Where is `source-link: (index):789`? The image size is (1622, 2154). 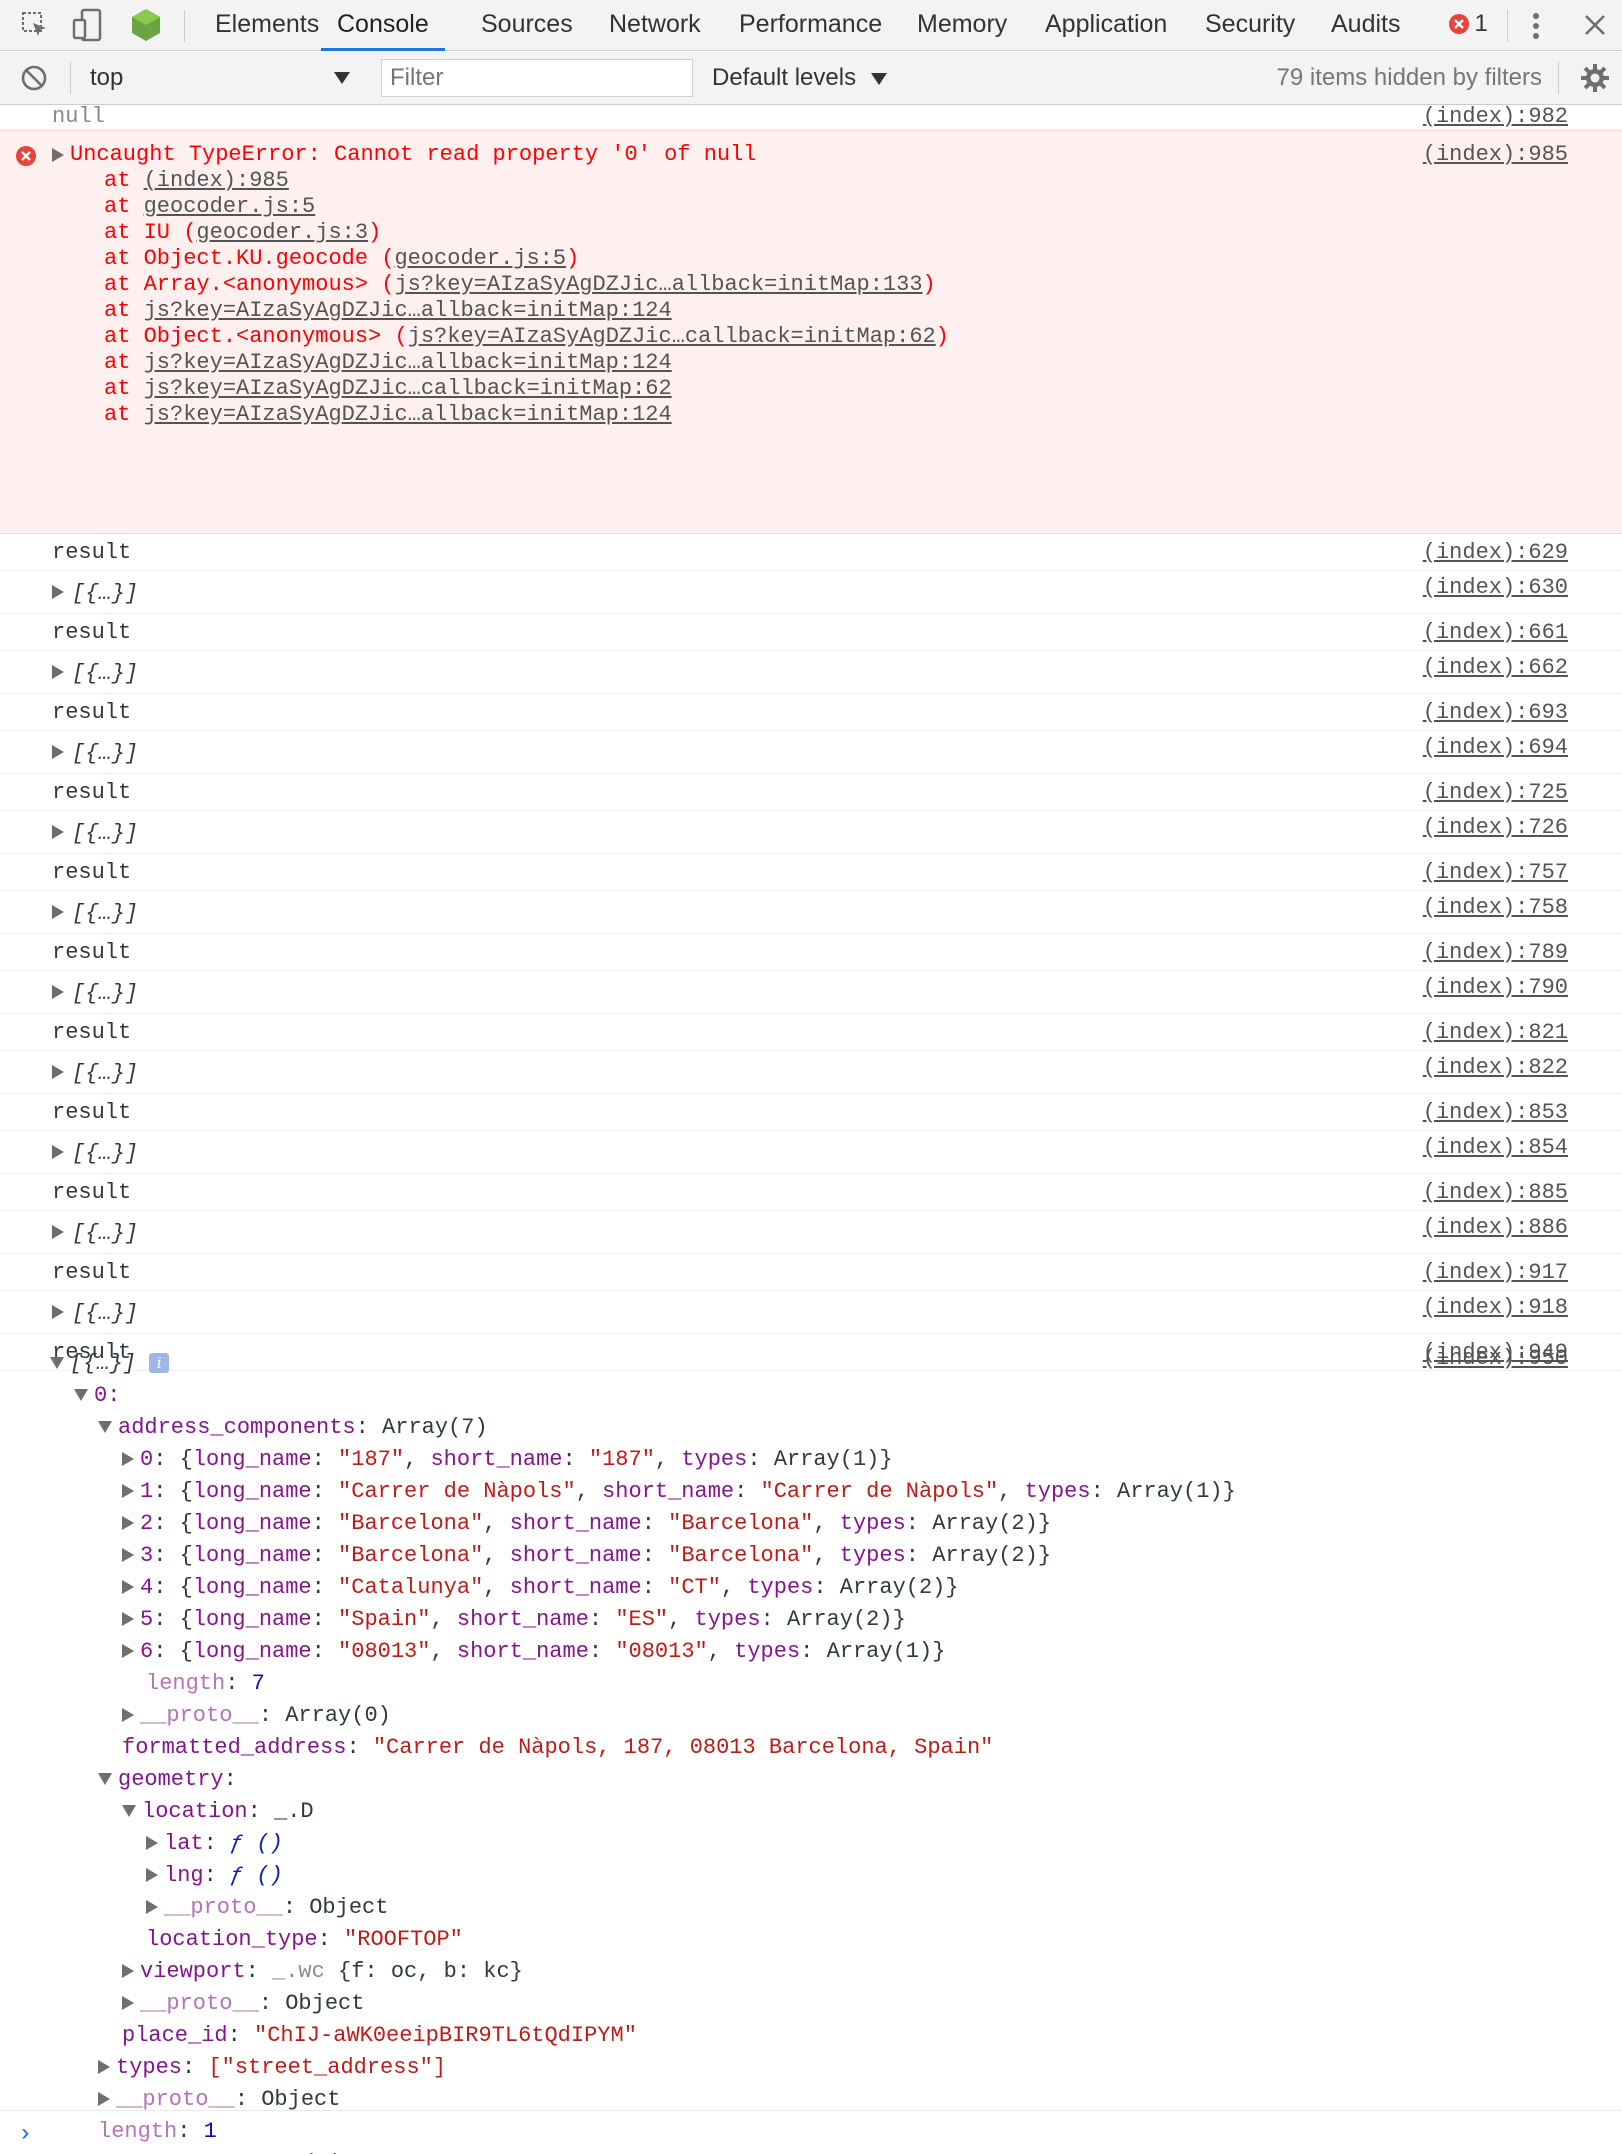 source-link: (index):789 is located at coordinates (1495, 952).